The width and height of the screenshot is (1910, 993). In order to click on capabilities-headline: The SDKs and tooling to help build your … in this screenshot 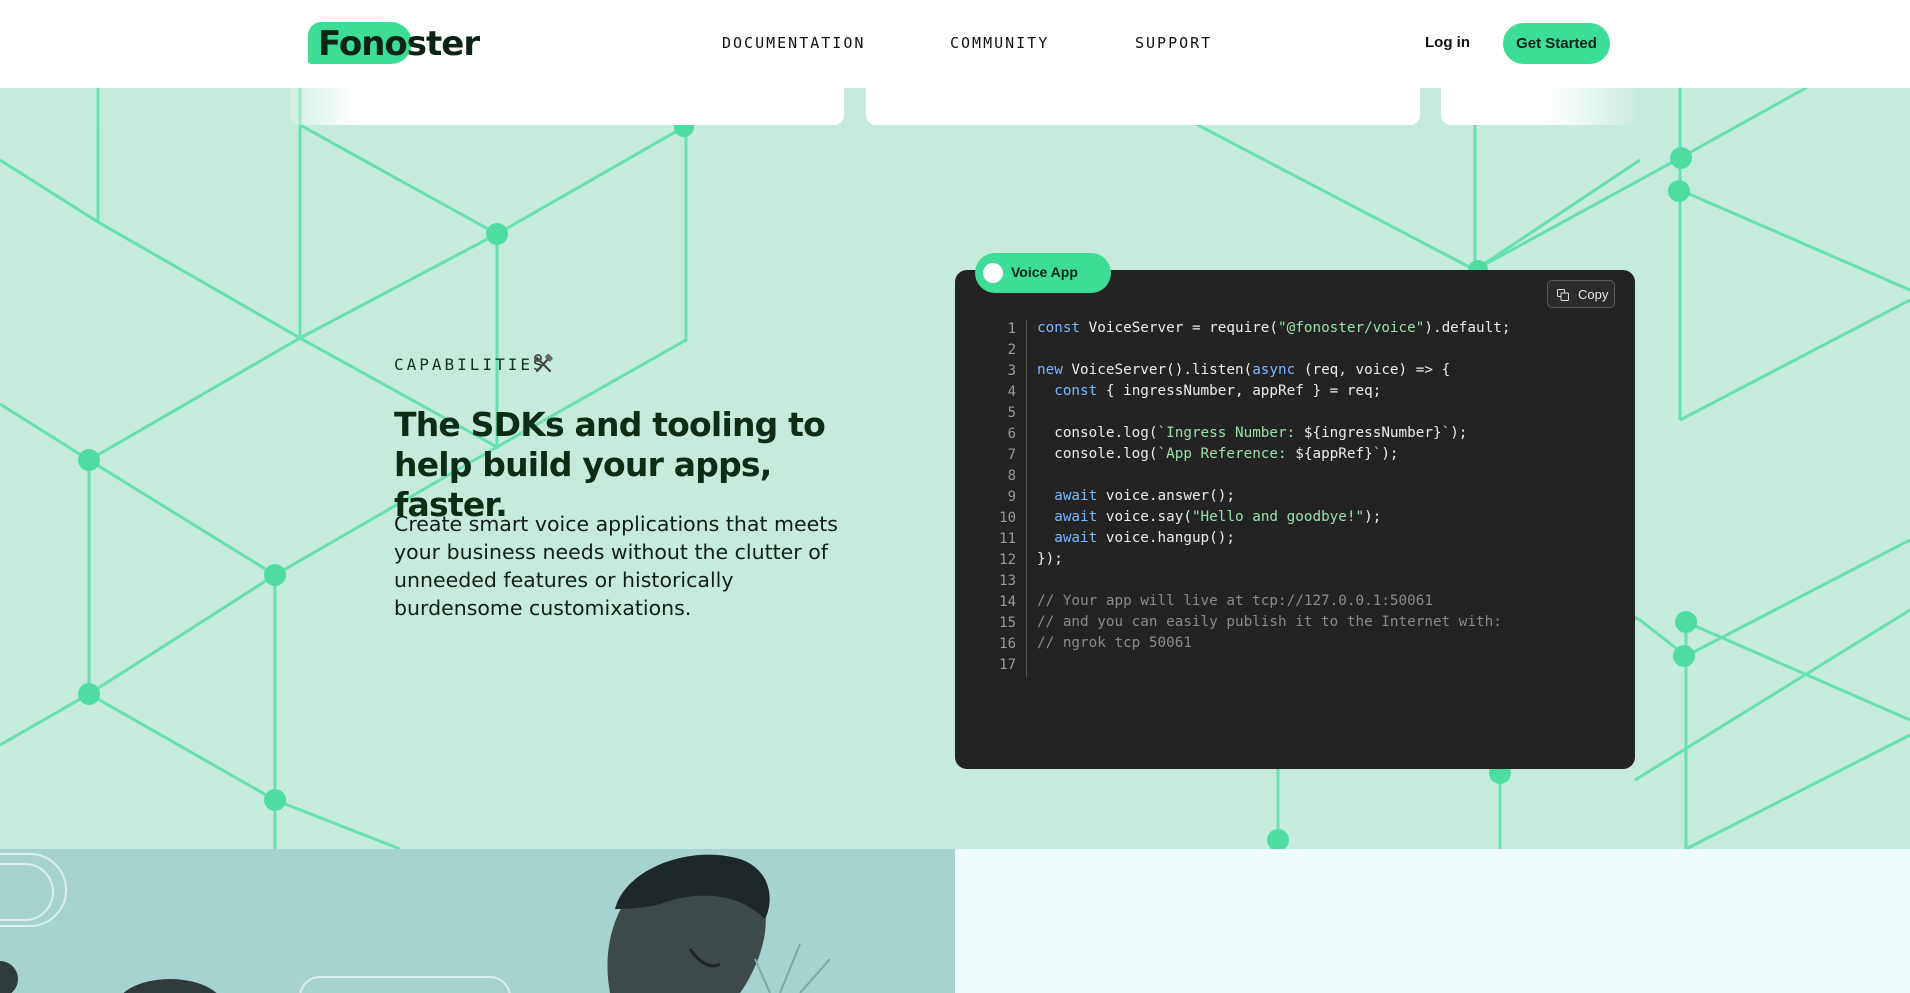, I will do `click(610, 464)`.